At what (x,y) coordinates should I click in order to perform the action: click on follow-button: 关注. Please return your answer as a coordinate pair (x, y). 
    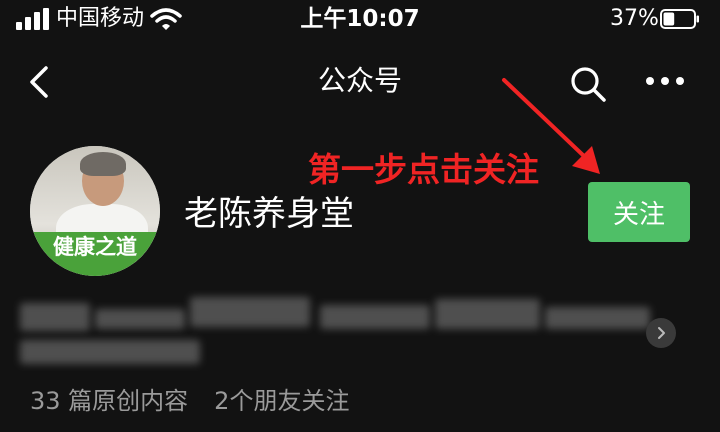
    Looking at the image, I should click on (639, 212).